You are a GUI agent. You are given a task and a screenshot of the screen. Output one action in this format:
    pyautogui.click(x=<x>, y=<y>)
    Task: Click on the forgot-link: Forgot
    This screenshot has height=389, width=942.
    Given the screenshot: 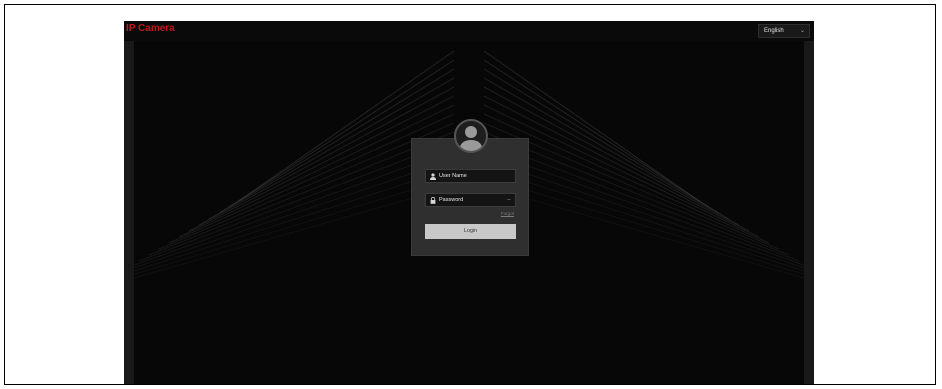 What is the action you would take?
    pyautogui.click(x=507, y=213)
    